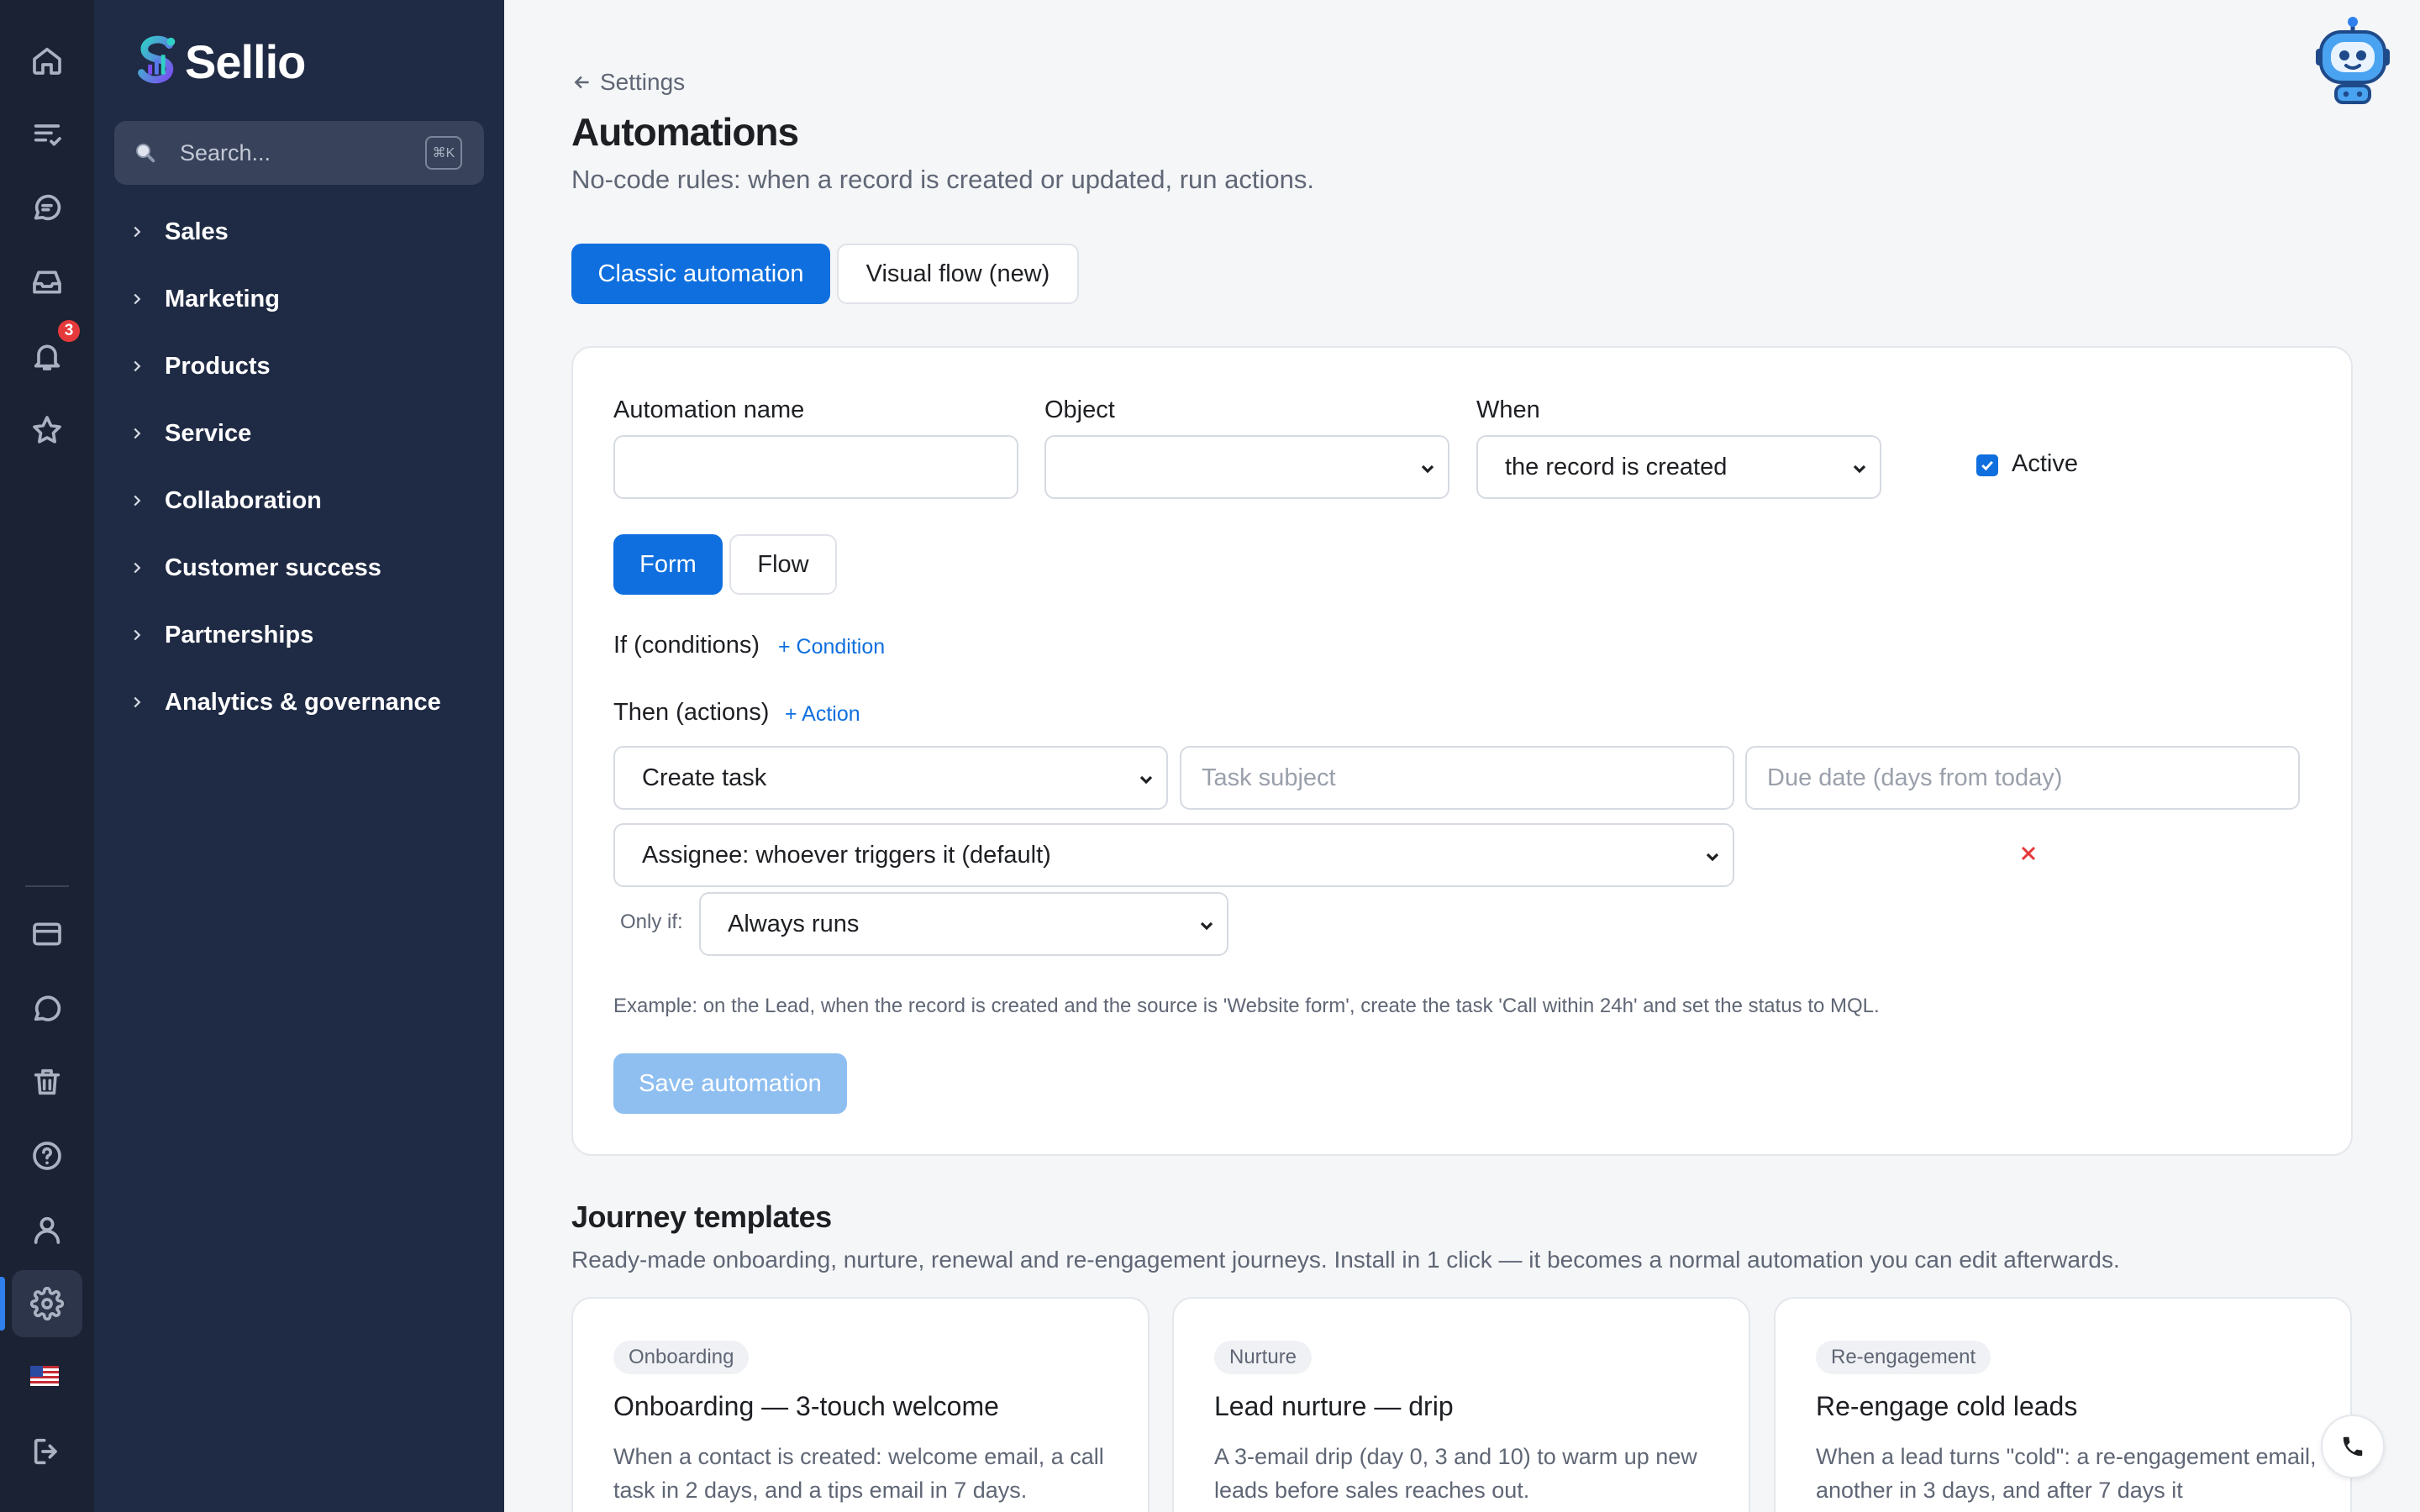 This screenshot has width=2420, height=1512. What do you see at coordinates (963, 924) in the screenshot?
I see `only-if-select: Always runs` at bounding box center [963, 924].